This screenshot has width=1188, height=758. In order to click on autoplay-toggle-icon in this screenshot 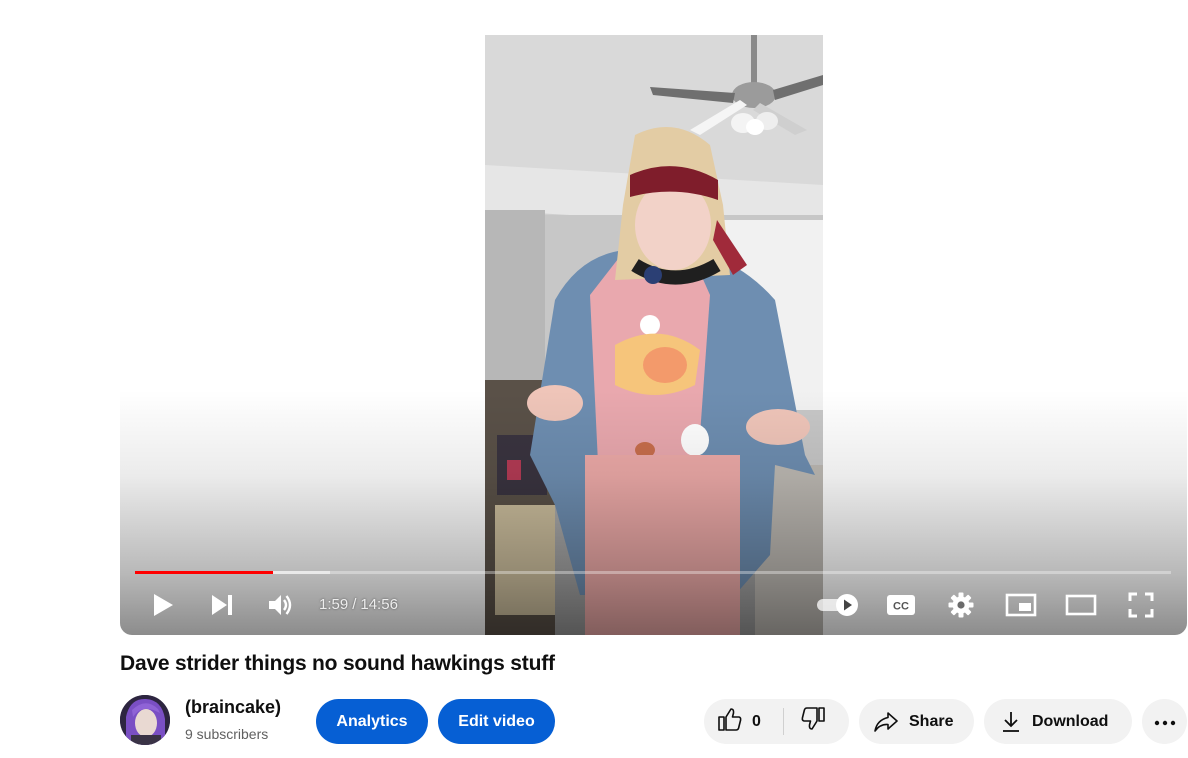, I will do `click(838, 605)`.